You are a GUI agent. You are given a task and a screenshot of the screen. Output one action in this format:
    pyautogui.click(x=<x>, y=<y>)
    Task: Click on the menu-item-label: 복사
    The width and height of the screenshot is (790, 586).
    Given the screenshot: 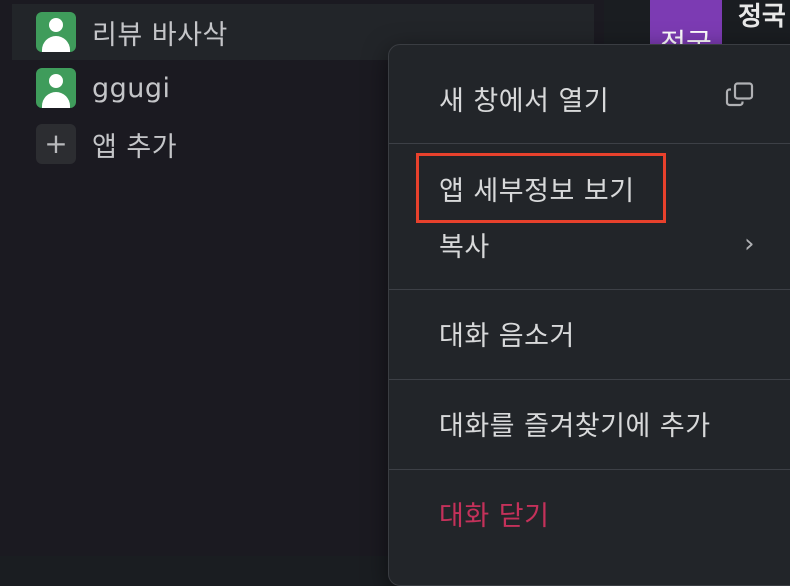 What is the action you would take?
    pyautogui.click(x=464, y=247)
    